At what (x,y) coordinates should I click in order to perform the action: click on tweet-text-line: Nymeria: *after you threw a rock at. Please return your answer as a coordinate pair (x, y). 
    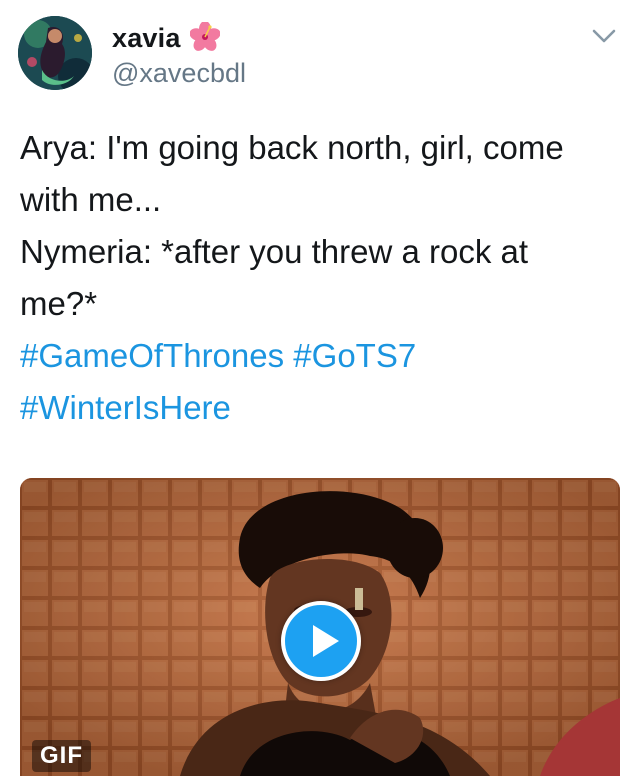
    Looking at the image, I should click on (274, 251).